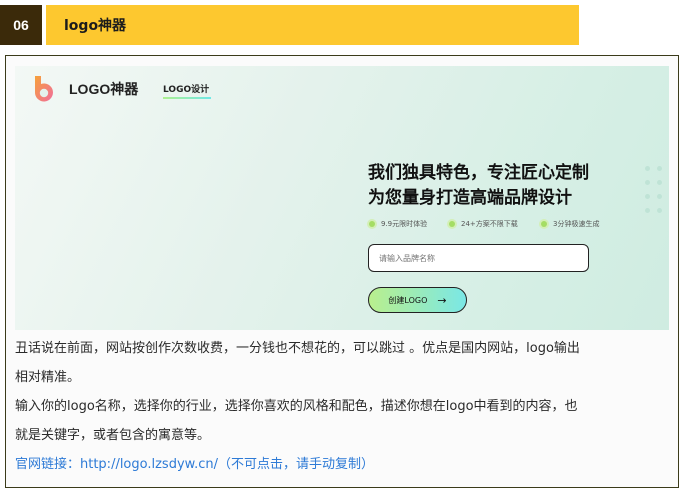 This screenshot has height=503, width=687. What do you see at coordinates (95, 26) in the screenshot?
I see `section-title: logo神器` at bounding box center [95, 26].